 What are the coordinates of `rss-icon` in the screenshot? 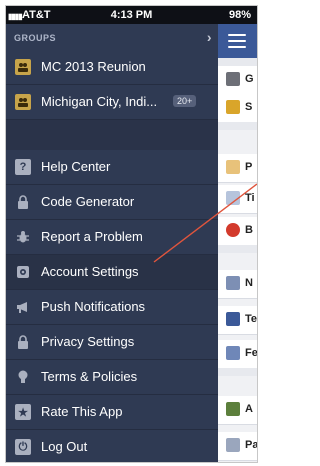 It's located at (233, 353).